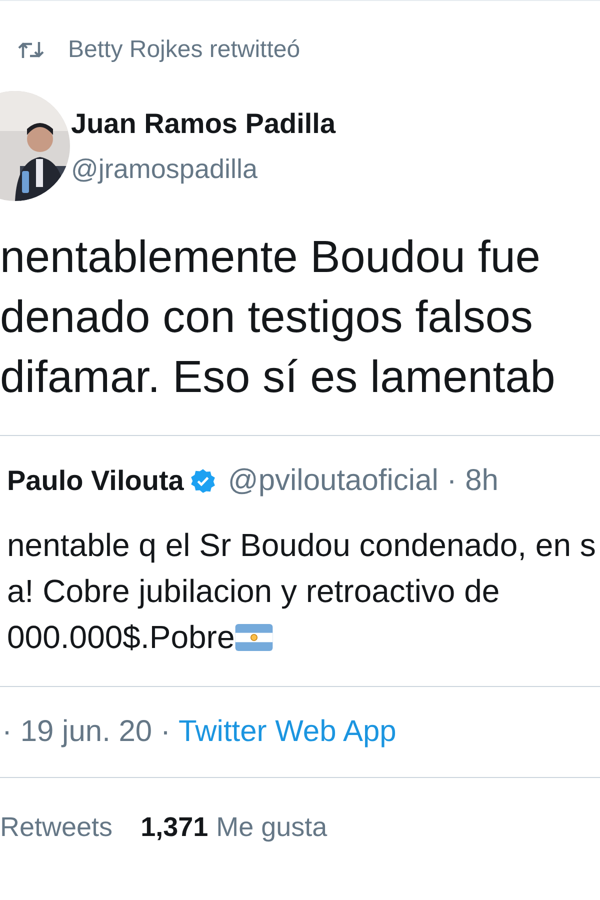 This screenshot has width=600, height=900. I want to click on source-link: Twitter Web App, so click(287, 732).